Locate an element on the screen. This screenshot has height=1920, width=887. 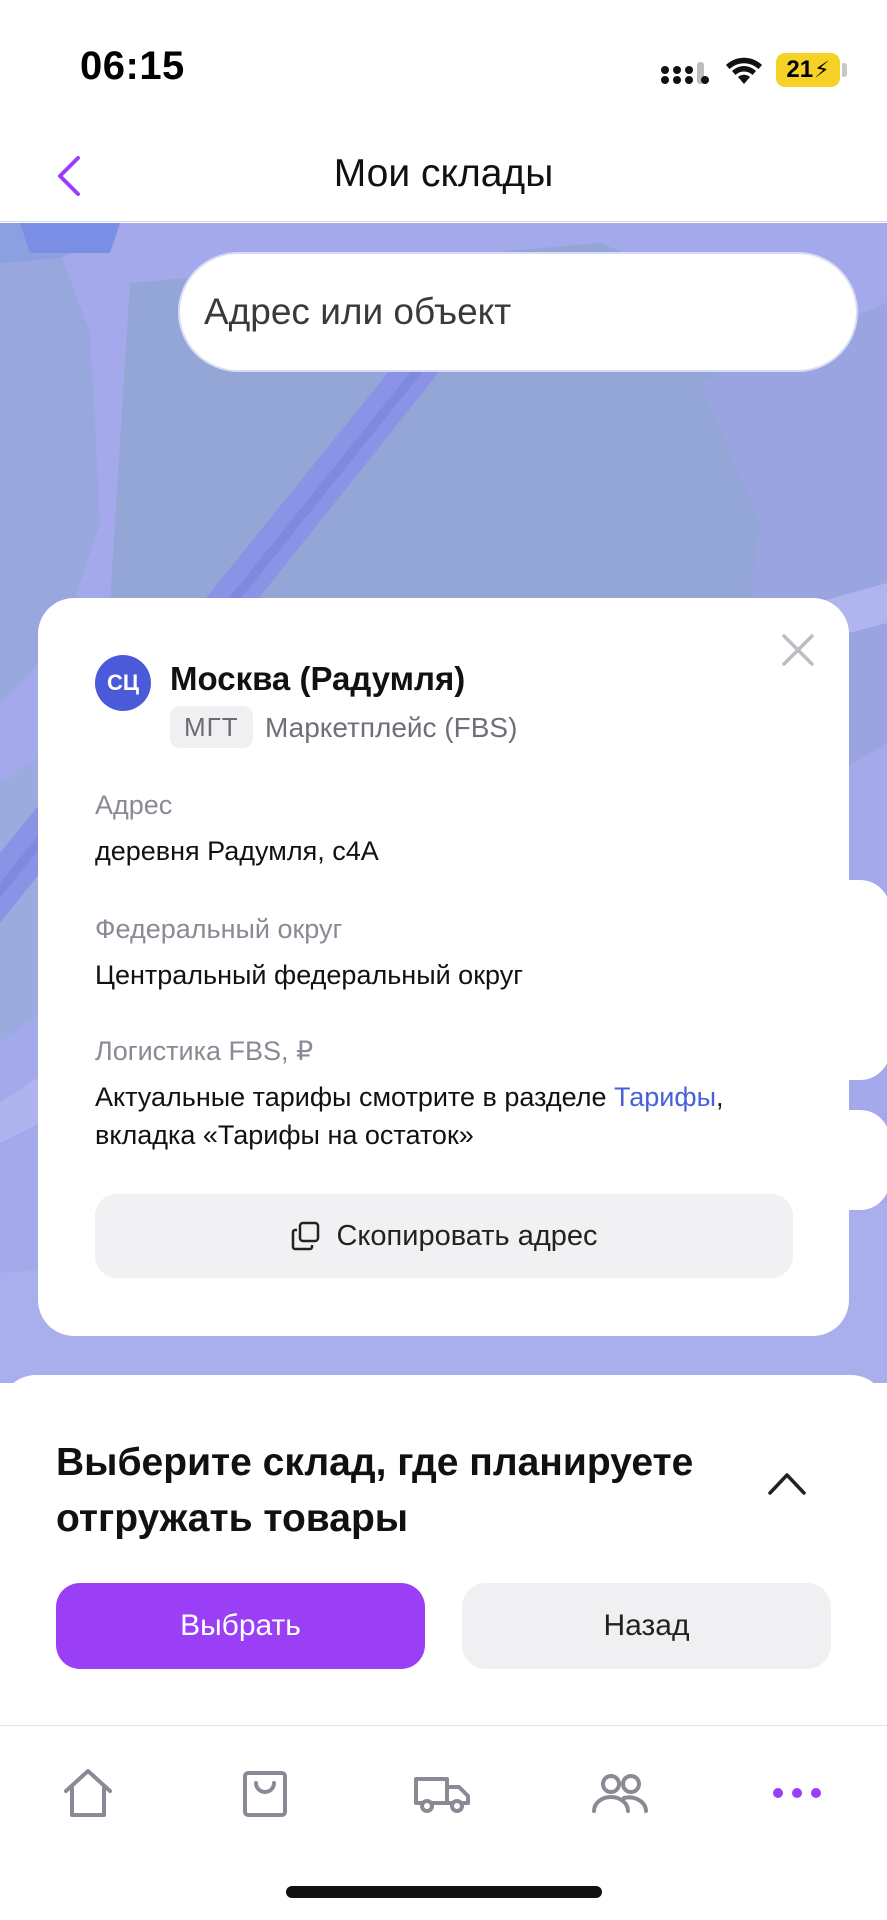
tariffs-link: Тарифы is located at coordinates (665, 1097).